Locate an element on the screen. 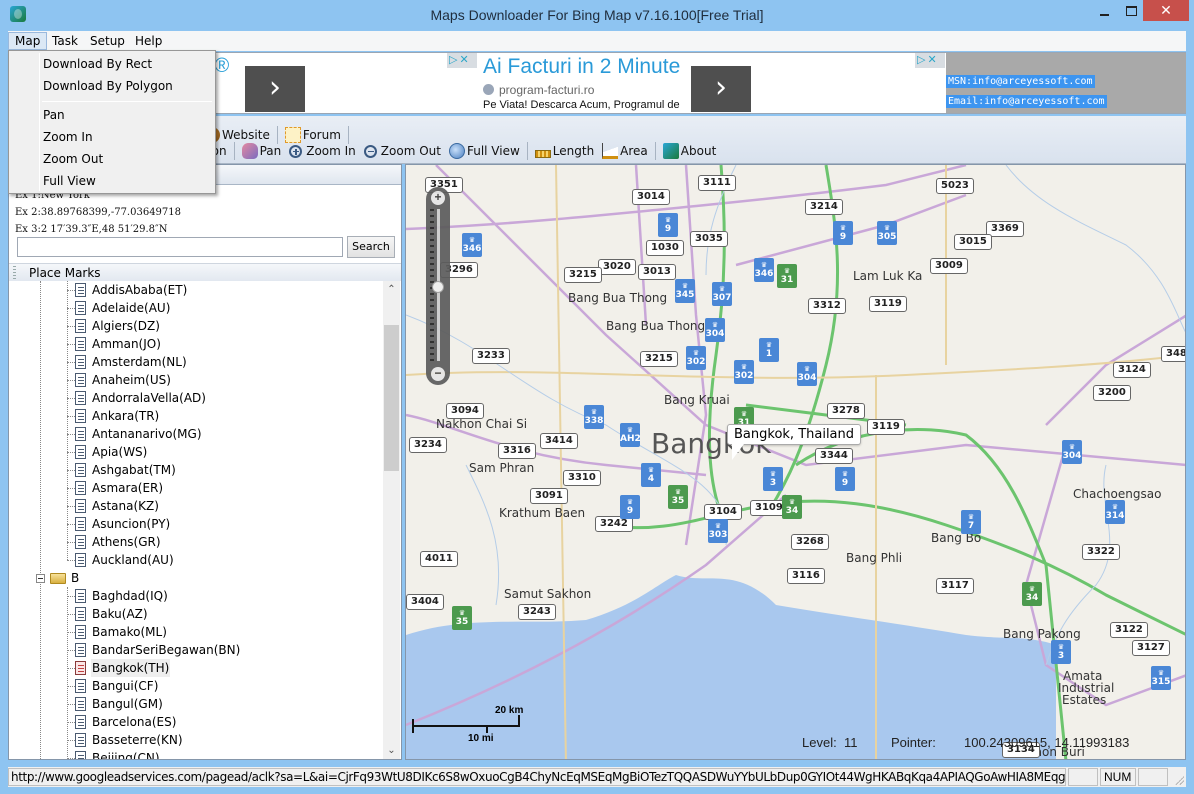 Image resolution: width=1194 pixels, height=794 pixels. collapse-icon is located at coordinates (40, 578).